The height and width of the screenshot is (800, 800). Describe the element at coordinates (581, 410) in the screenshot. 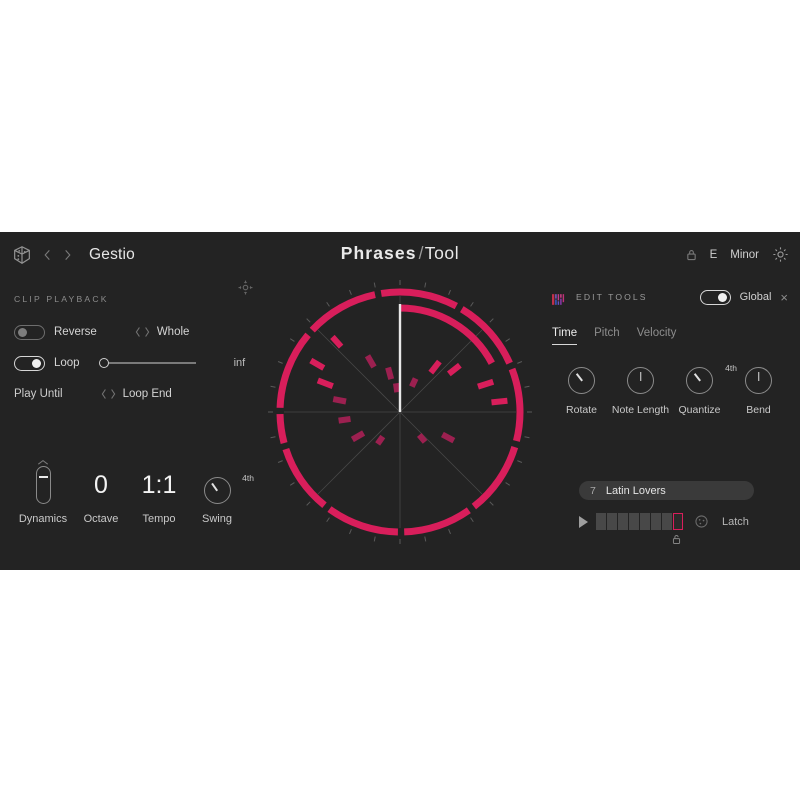

I see `knob-label: Rotate` at that location.